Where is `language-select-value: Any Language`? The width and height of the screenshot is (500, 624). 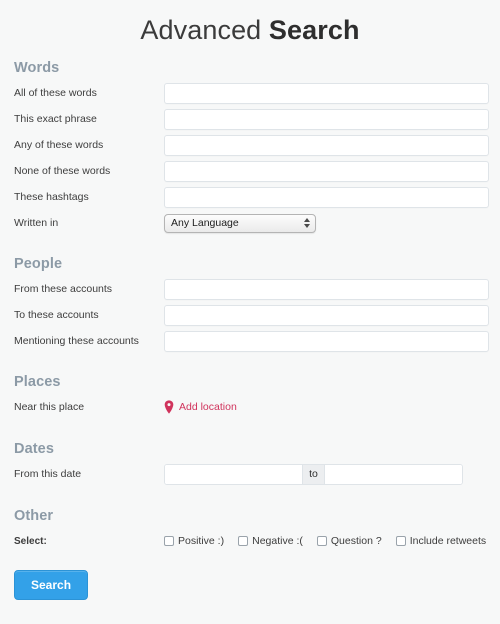 language-select-value: Any Language is located at coordinates (205, 222).